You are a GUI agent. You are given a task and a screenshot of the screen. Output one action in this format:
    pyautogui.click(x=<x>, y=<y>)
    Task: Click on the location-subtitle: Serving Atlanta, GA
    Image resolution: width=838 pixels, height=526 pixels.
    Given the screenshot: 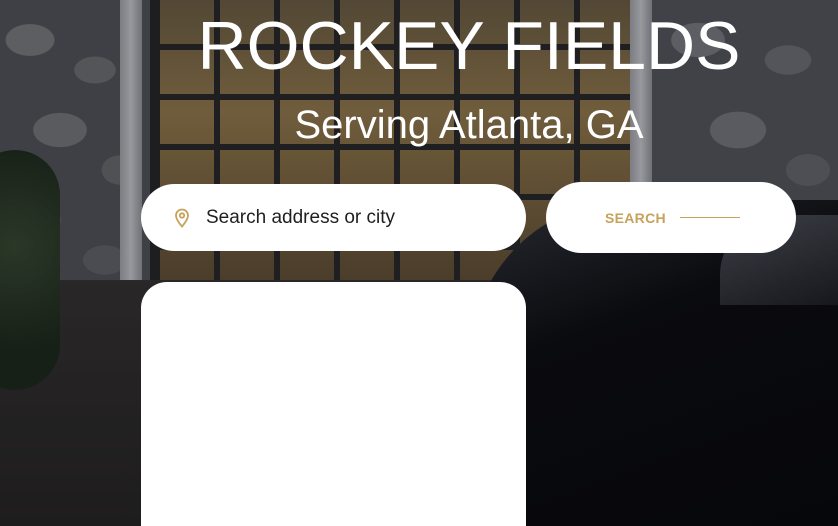 What is the action you would take?
    pyautogui.click(x=469, y=125)
    